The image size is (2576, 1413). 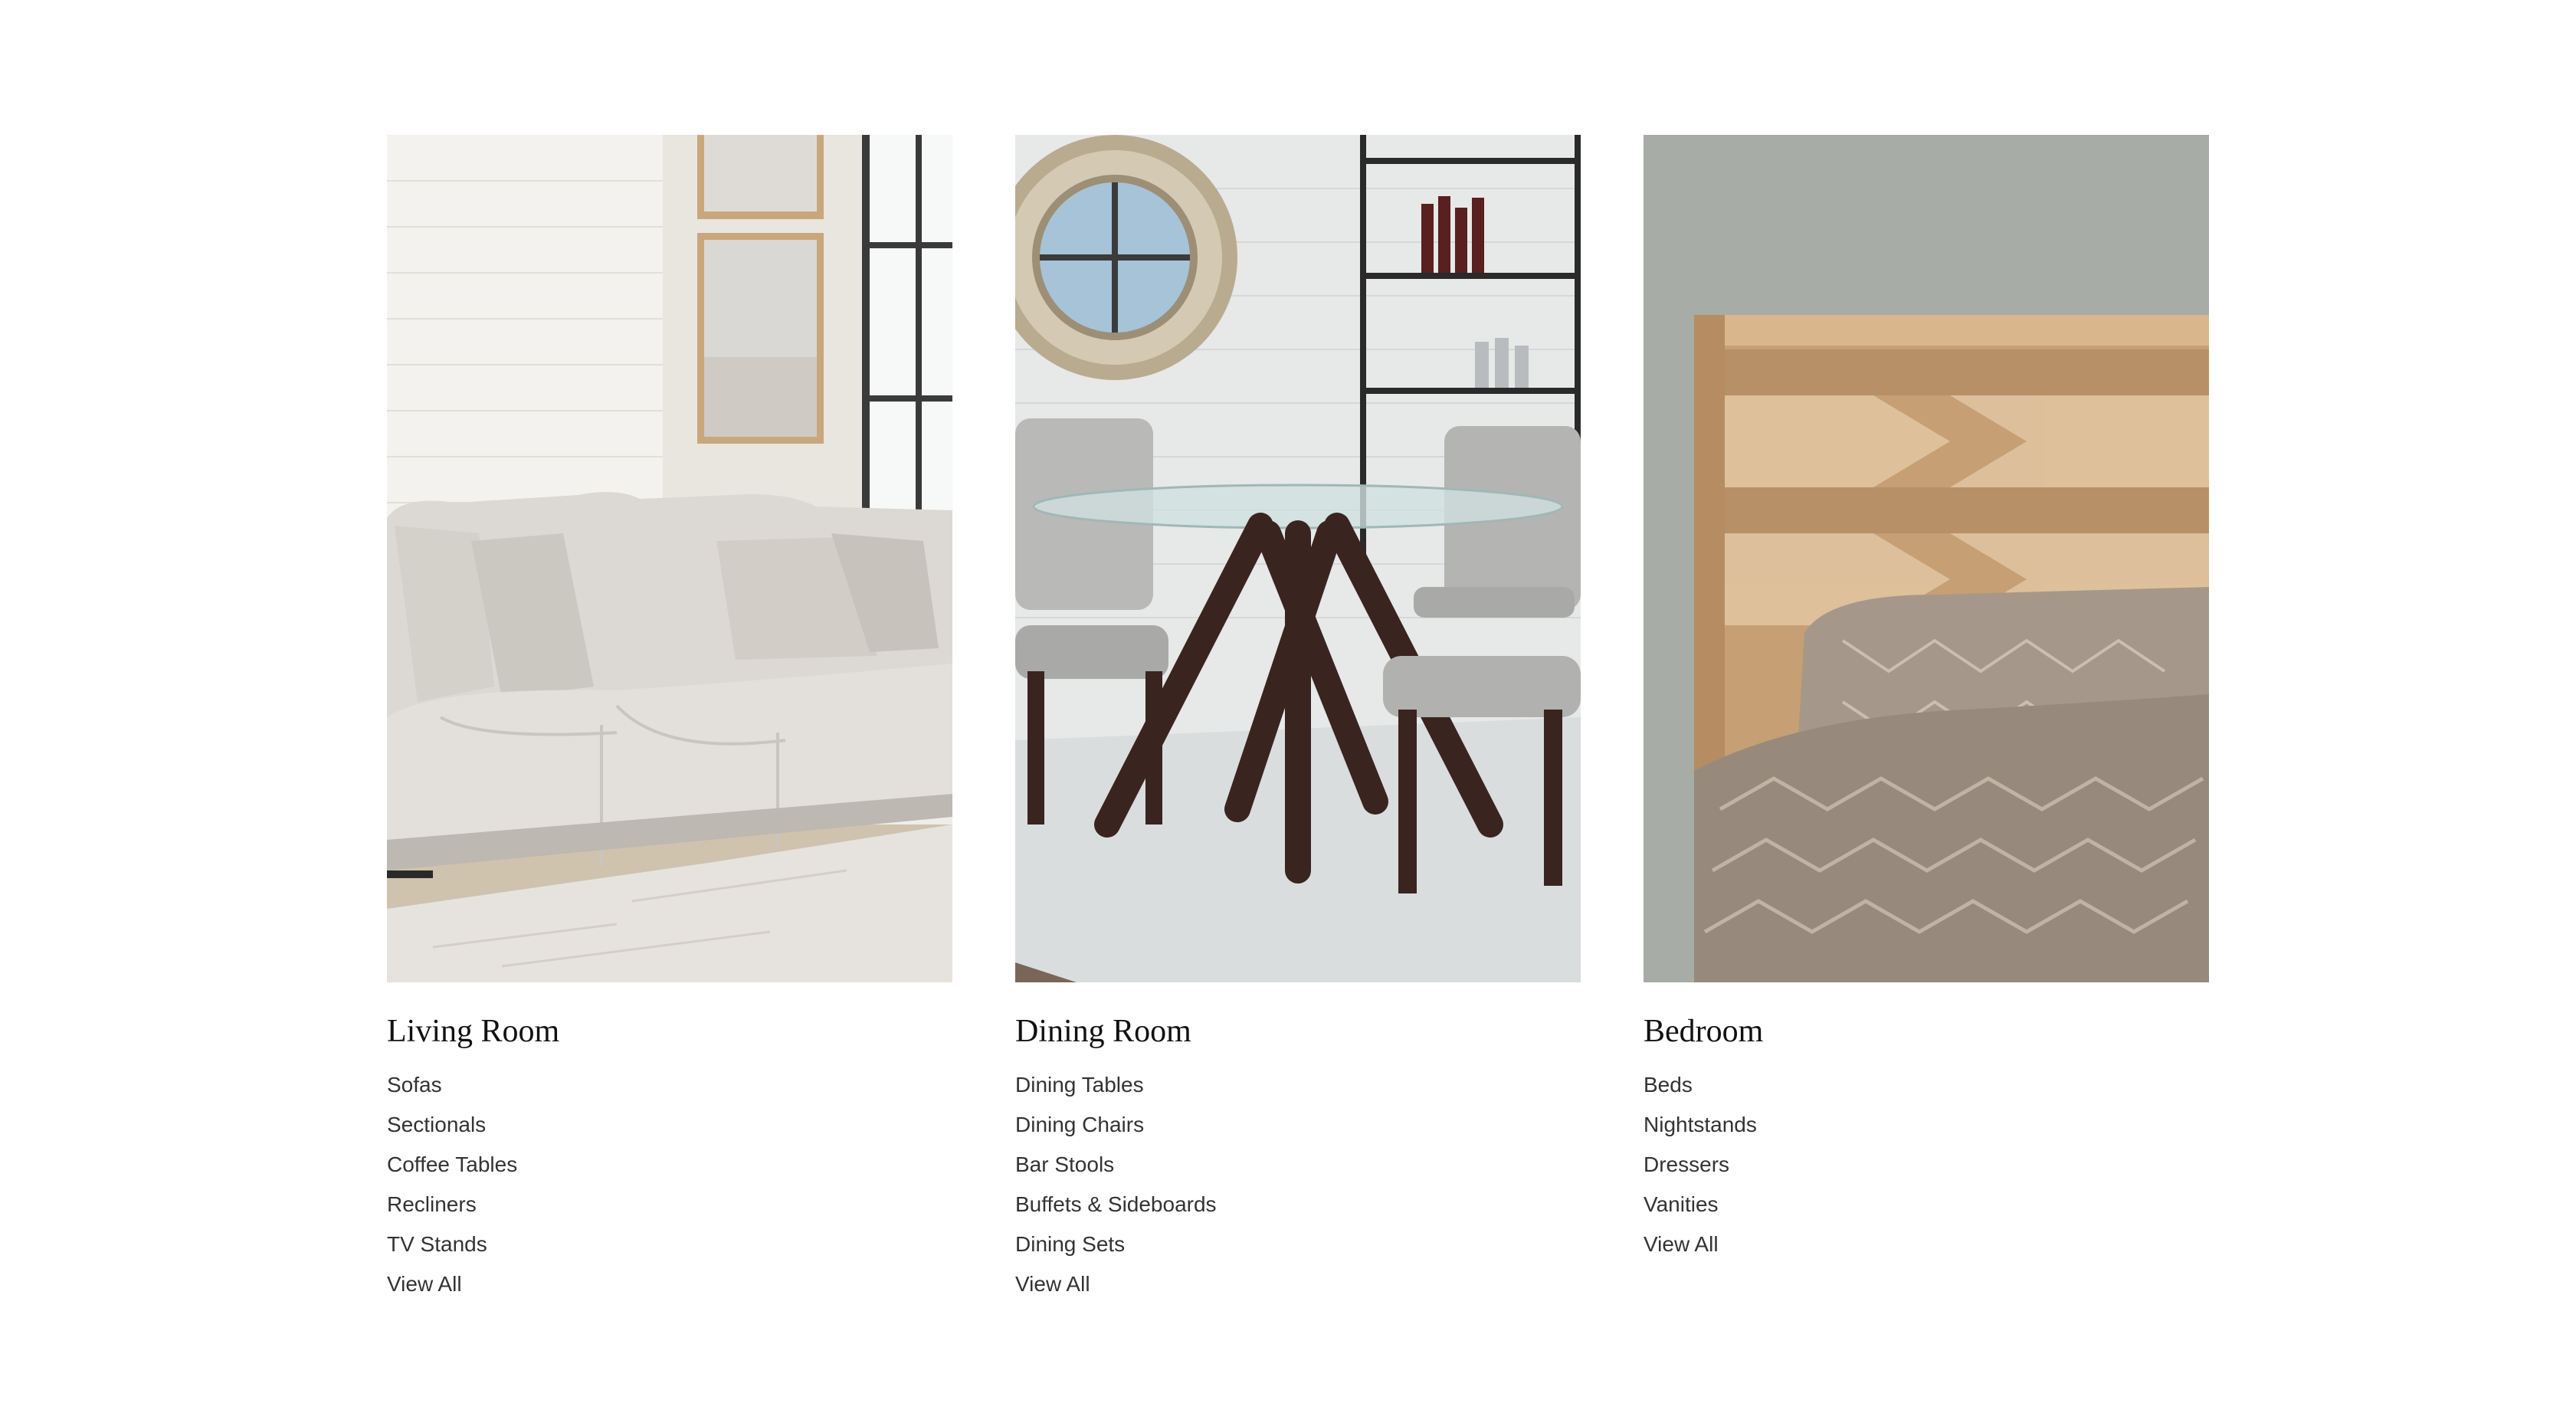 What do you see at coordinates (1926, 1085) in the screenshot?
I see `list-item: Beds` at bounding box center [1926, 1085].